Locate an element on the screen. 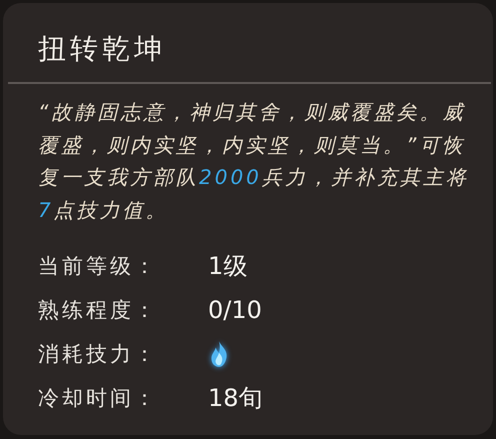 The height and width of the screenshot is (439, 496). stat-value: 1级 is located at coordinates (228, 266).